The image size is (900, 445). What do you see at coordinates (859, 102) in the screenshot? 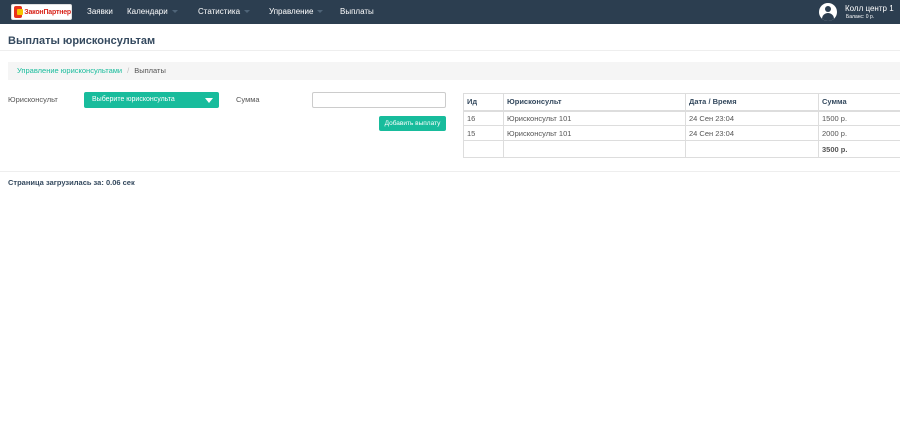
I see `column-header-amount: Сумма` at bounding box center [859, 102].